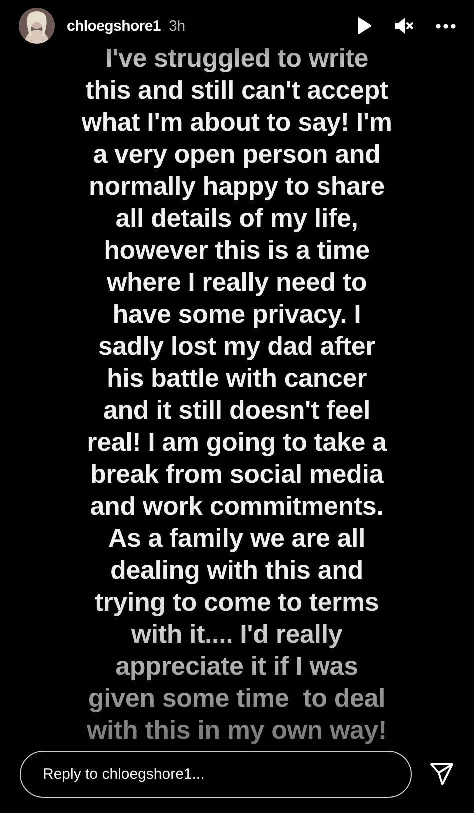 The image size is (474, 813). I want to click on post-time: 3h, so click(177, 26).